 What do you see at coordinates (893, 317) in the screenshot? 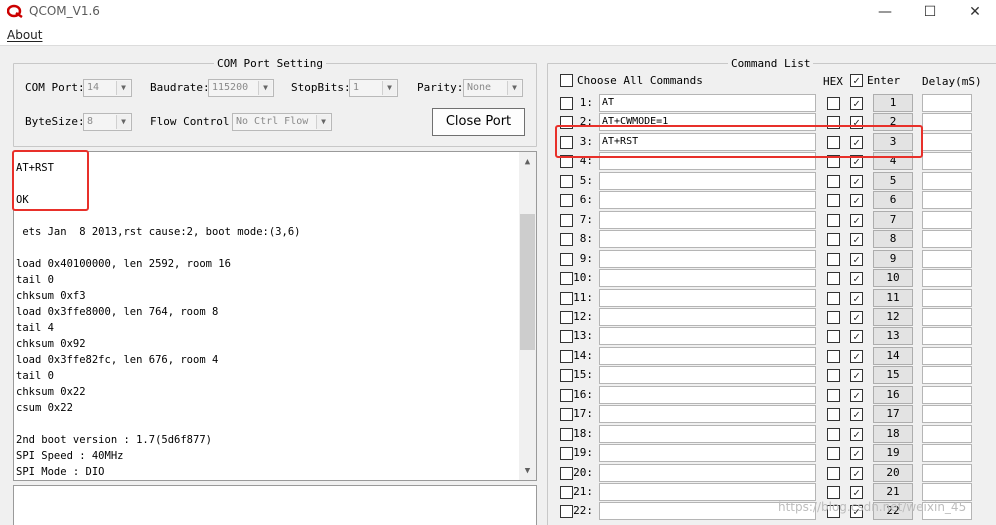
I see `send-command-button: 12` at bounding box center [893, 317].